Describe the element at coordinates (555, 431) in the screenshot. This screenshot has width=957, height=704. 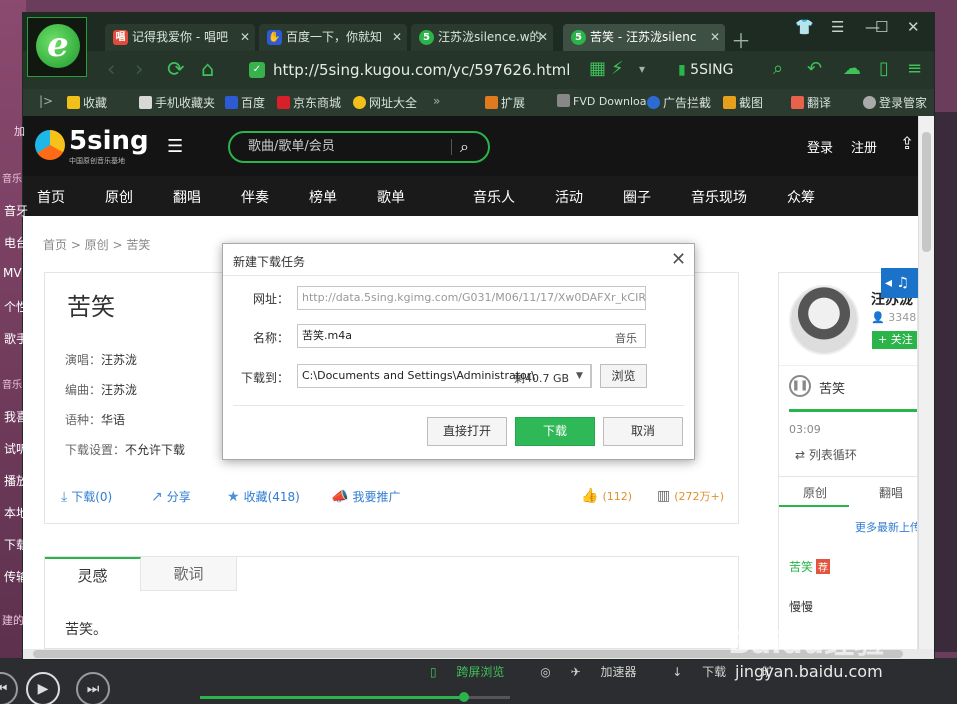
I see `download-button: 下载` at that location.